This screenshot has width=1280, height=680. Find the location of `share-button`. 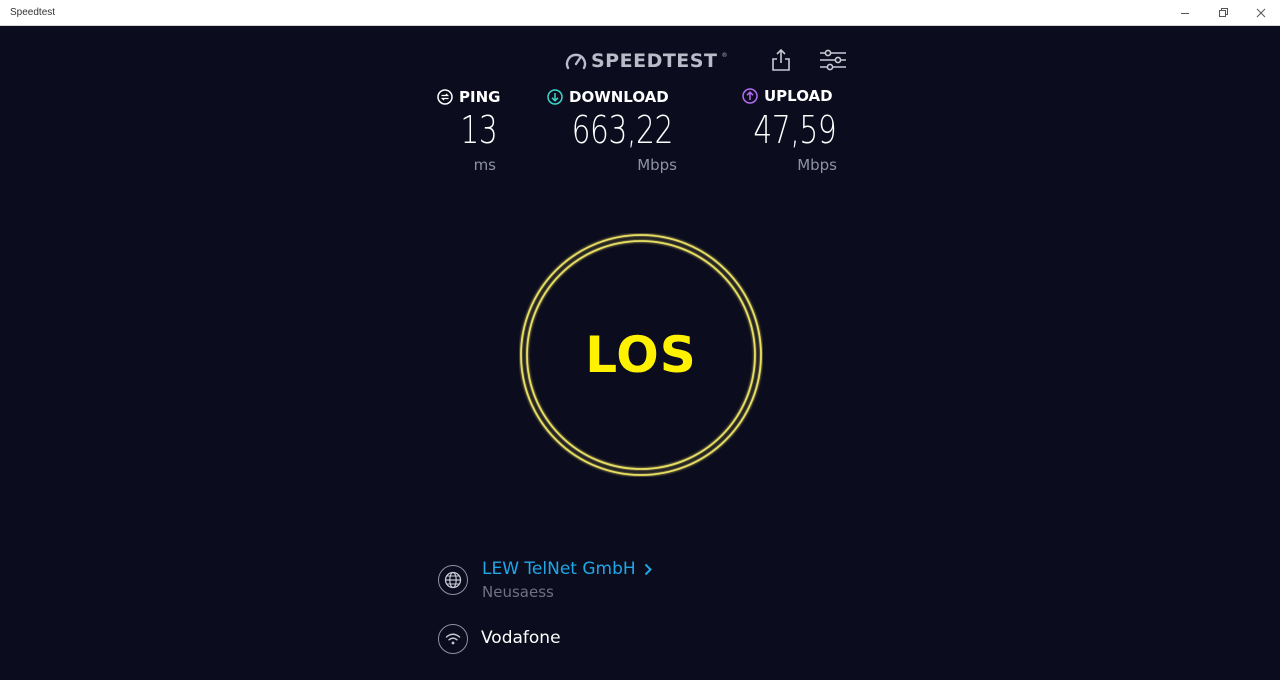

share-button is located at coordinates (781, 60).